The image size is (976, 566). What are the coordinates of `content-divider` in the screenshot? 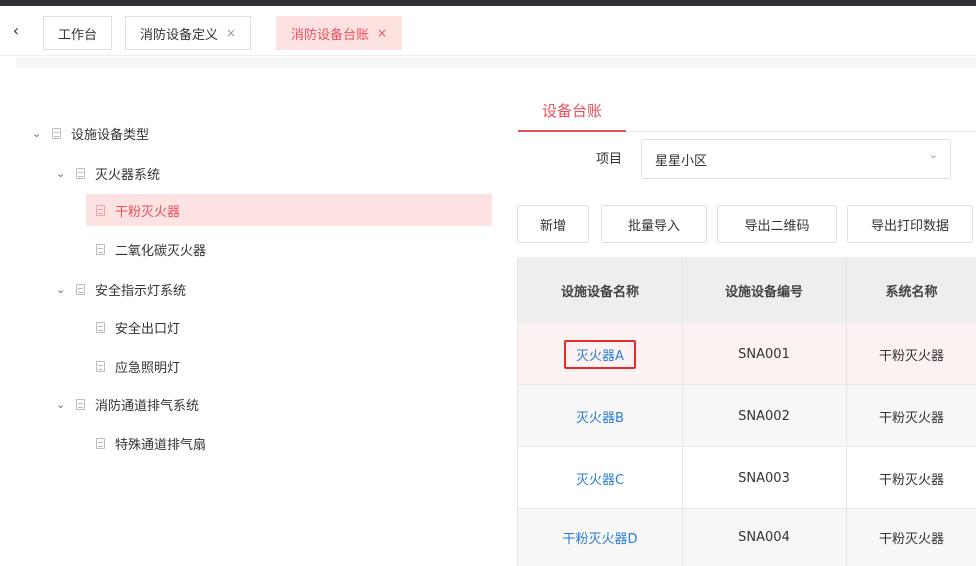 It's located at (496, 62).